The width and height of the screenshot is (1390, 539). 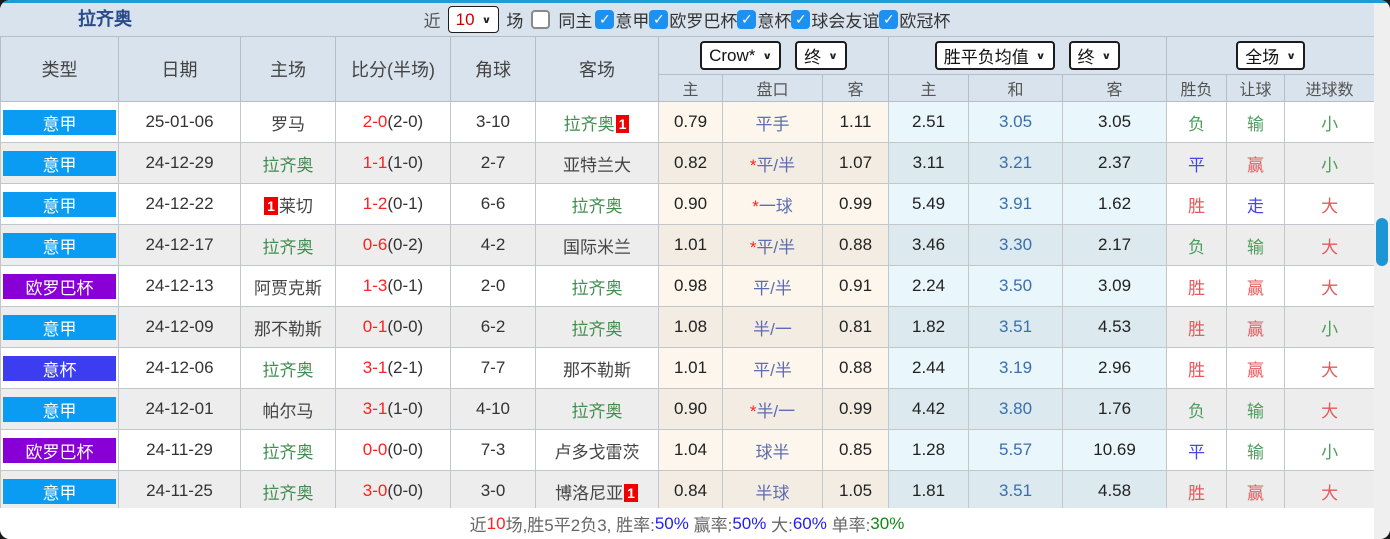 I want to click on handicap-result-cell: 走, so click(x=1256, y=204).